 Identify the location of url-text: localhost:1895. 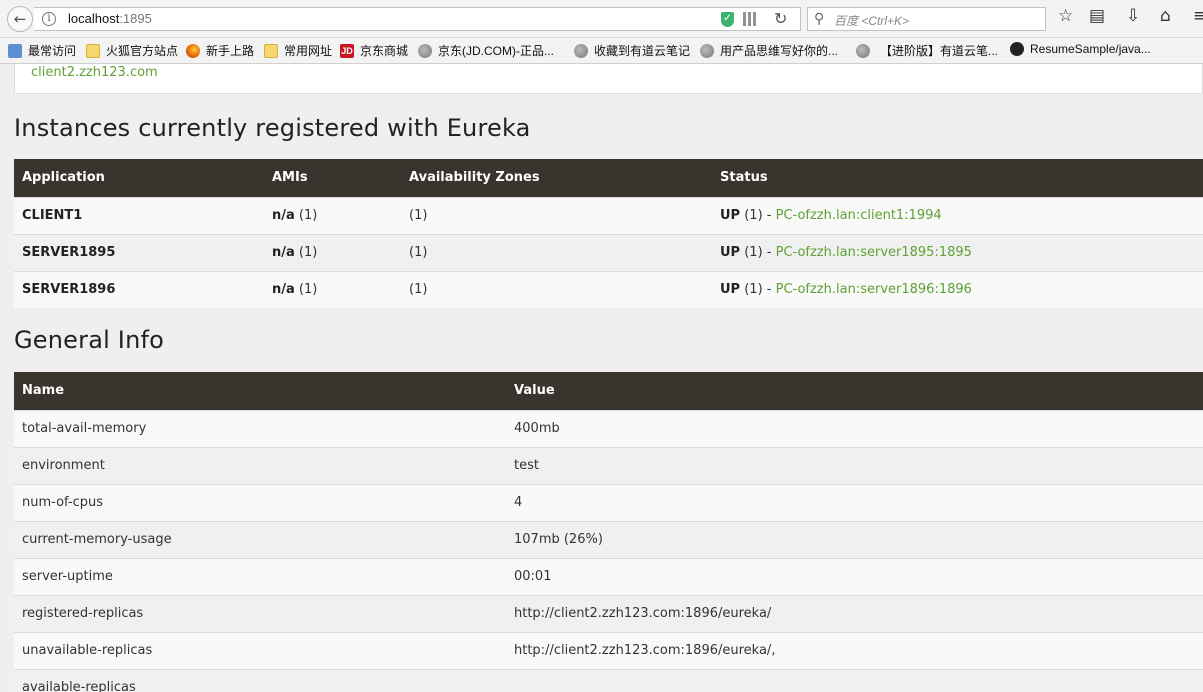
(110, 18).